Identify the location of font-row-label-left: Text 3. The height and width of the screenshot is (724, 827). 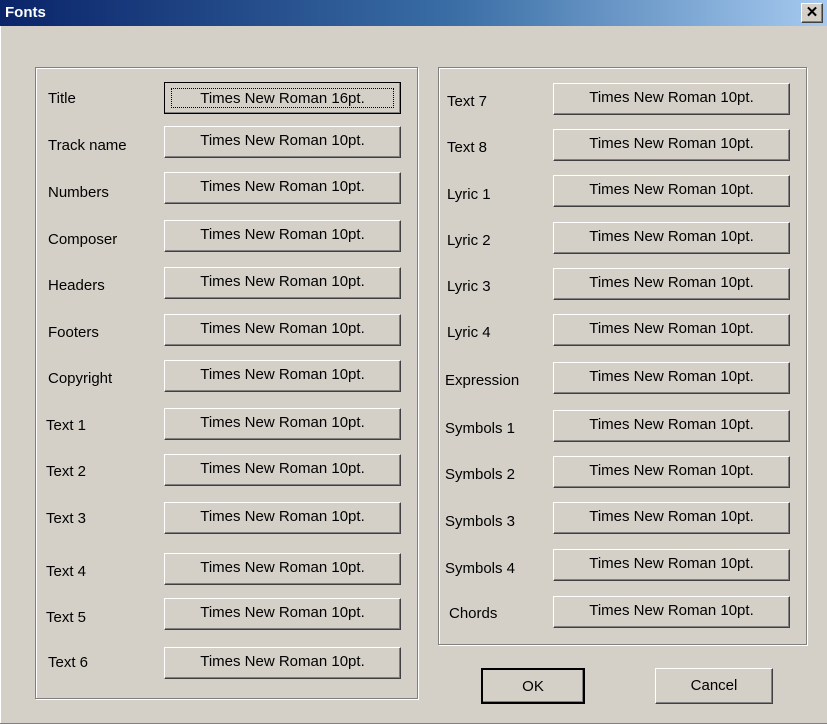
(66, 518).